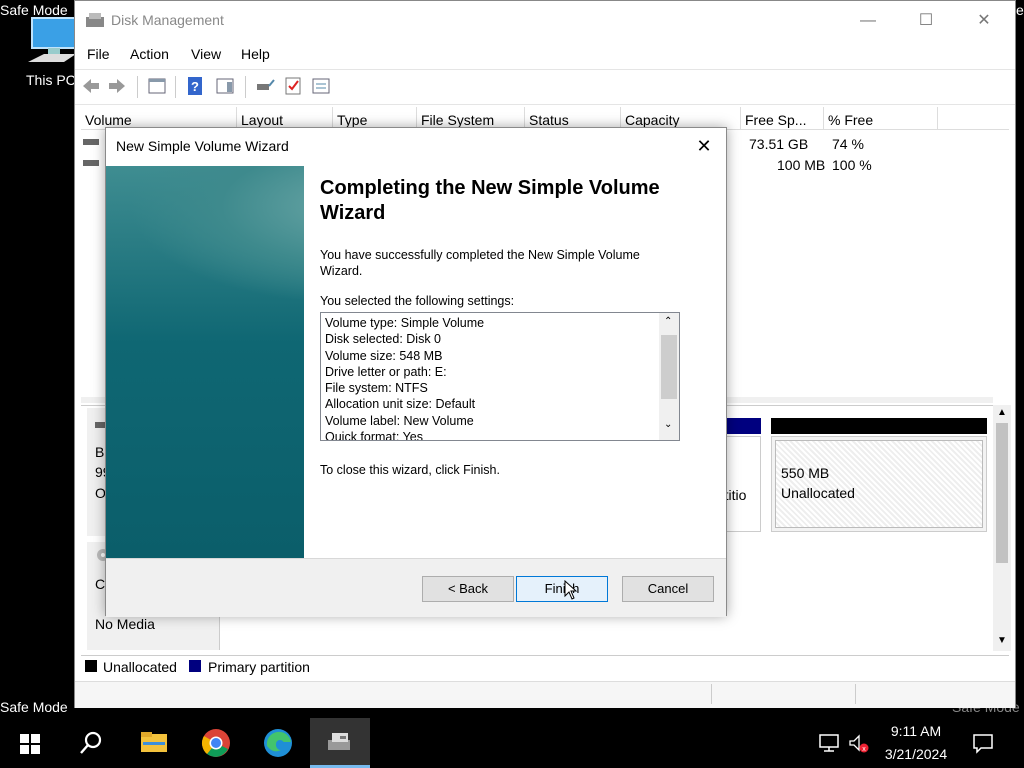 The width and height of the screenshot is (1024, 768). I want to click on unallocated-bar, so click(879, 426).